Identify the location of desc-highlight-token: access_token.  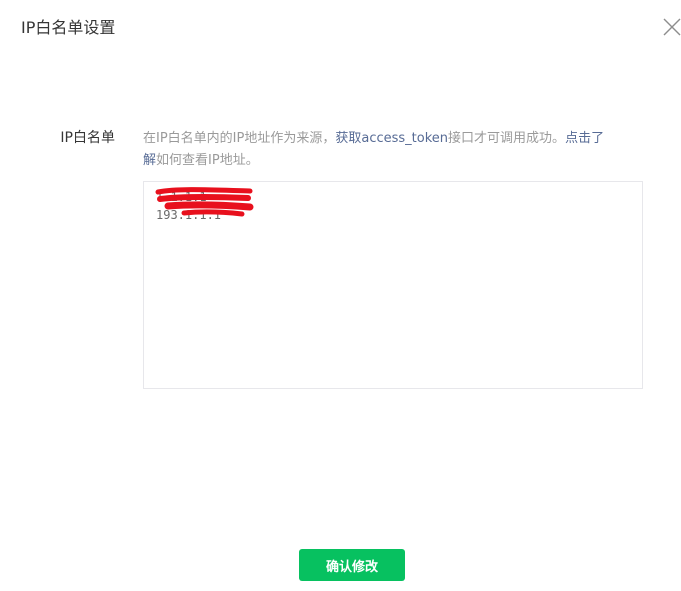
(405, 138).